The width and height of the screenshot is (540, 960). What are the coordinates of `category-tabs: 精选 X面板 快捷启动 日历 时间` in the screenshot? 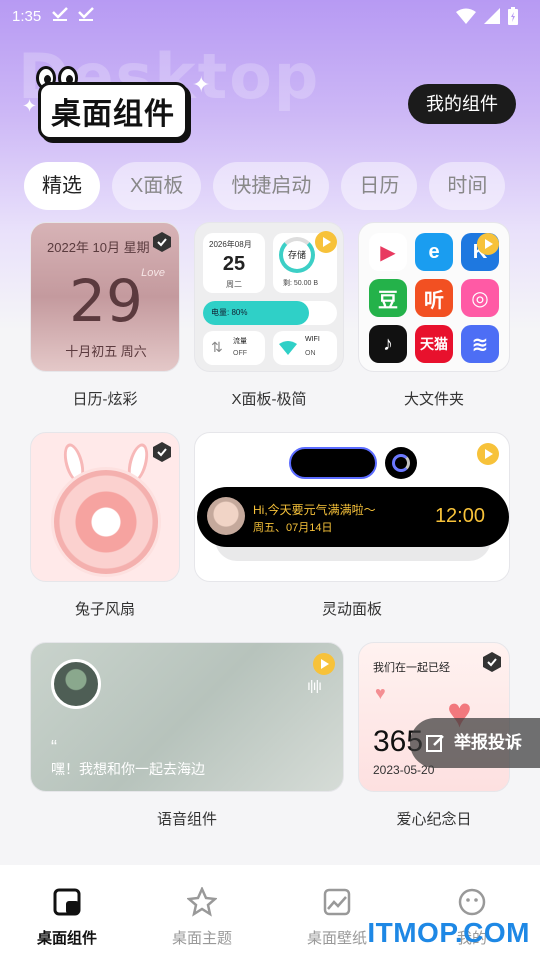 It's located at (265, 186).